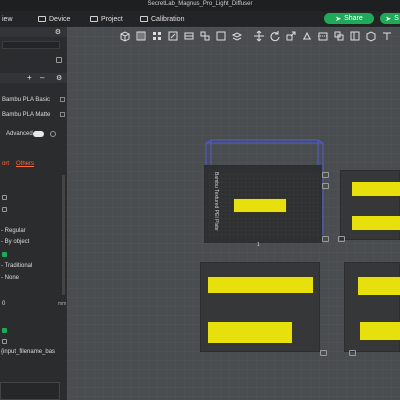 The image size is (400, 400). I want to click on toolbar, so click(257, 37).